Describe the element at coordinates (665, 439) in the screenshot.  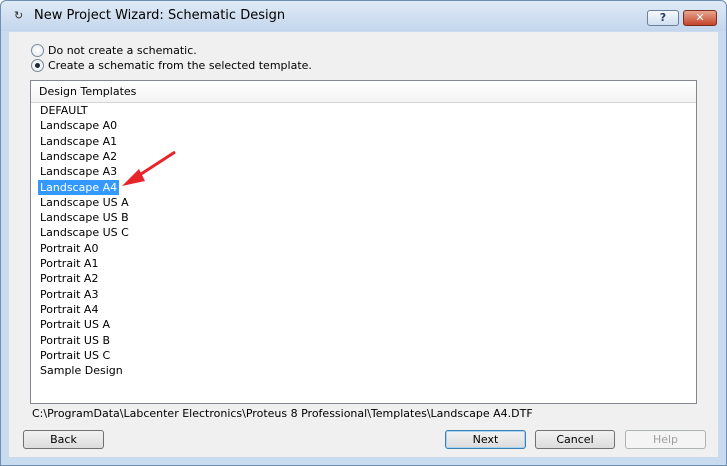
I see `help-button: Help` at that location.